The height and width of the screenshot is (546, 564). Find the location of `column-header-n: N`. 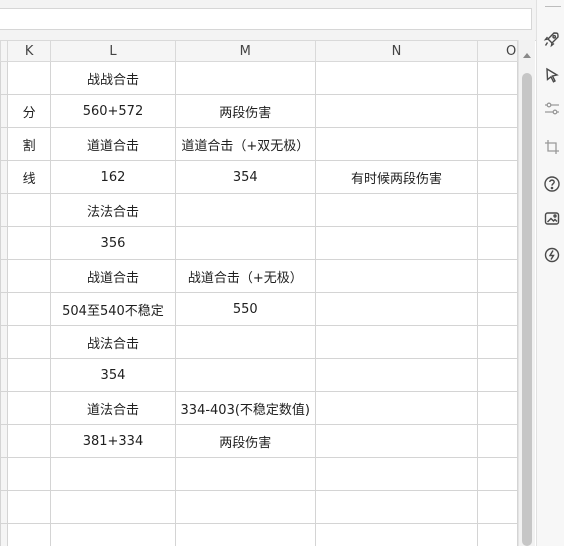

column-header-n: N is located at coordinates (396, 51).